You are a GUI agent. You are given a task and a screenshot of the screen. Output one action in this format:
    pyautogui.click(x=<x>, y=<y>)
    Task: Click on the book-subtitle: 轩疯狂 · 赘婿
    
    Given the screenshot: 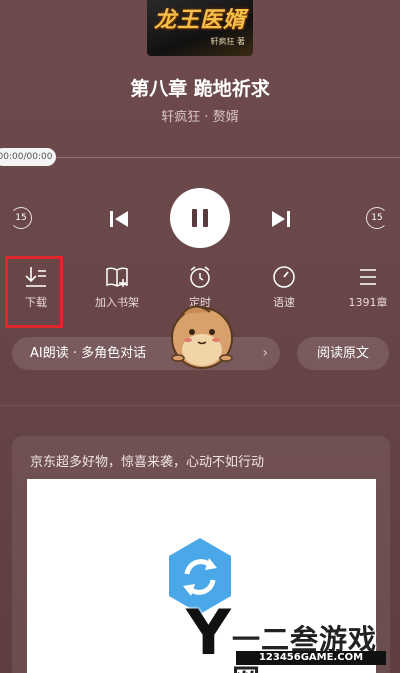 What is the action you would take?
    pyautogui.click(x=200, y=117)
    